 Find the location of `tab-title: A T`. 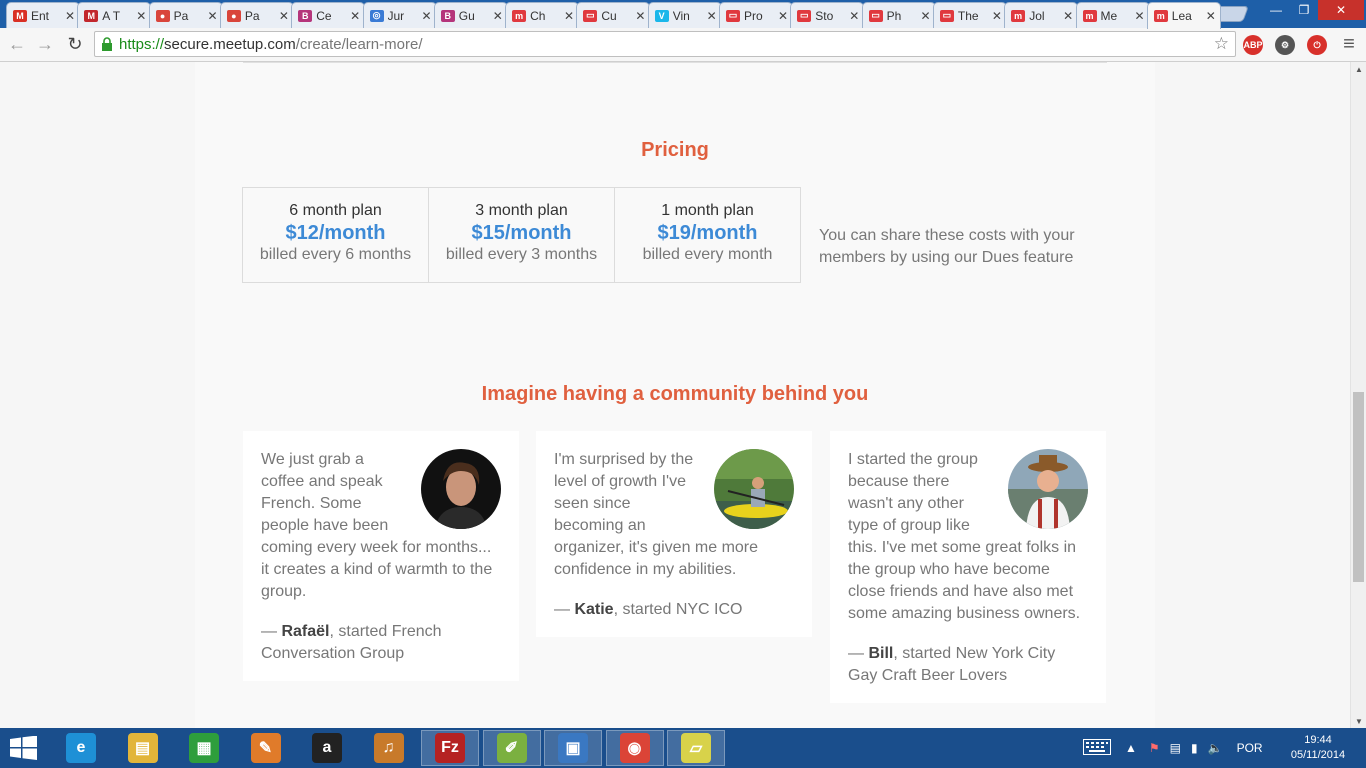

tab-title: A T is located at coordinates (111, 15).